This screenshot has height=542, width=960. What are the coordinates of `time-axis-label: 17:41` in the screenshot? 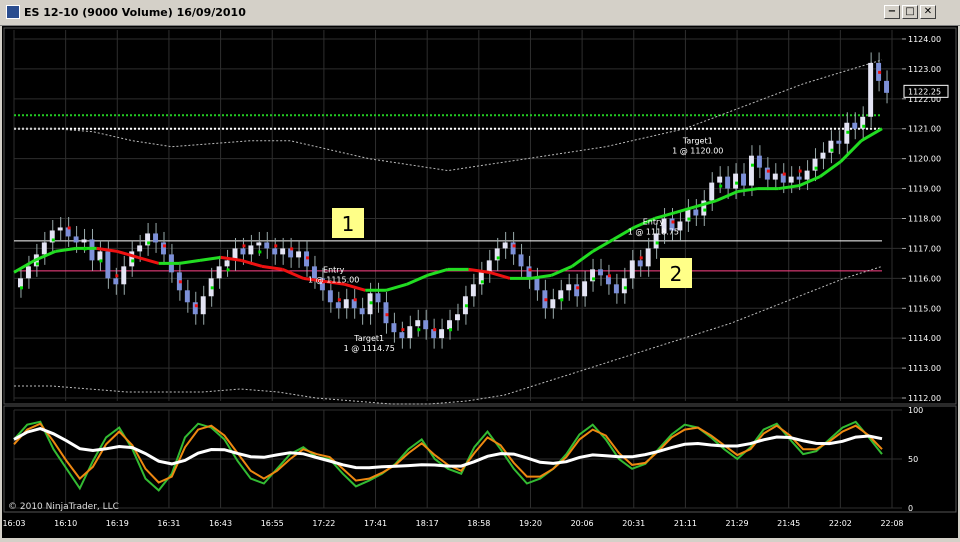 It's located at (375, 523).